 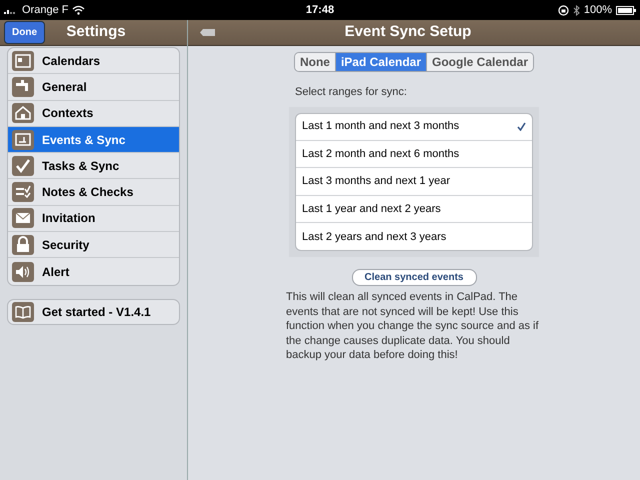 I want to click on carrier-name: Orange F, so click(x=45, y=10).